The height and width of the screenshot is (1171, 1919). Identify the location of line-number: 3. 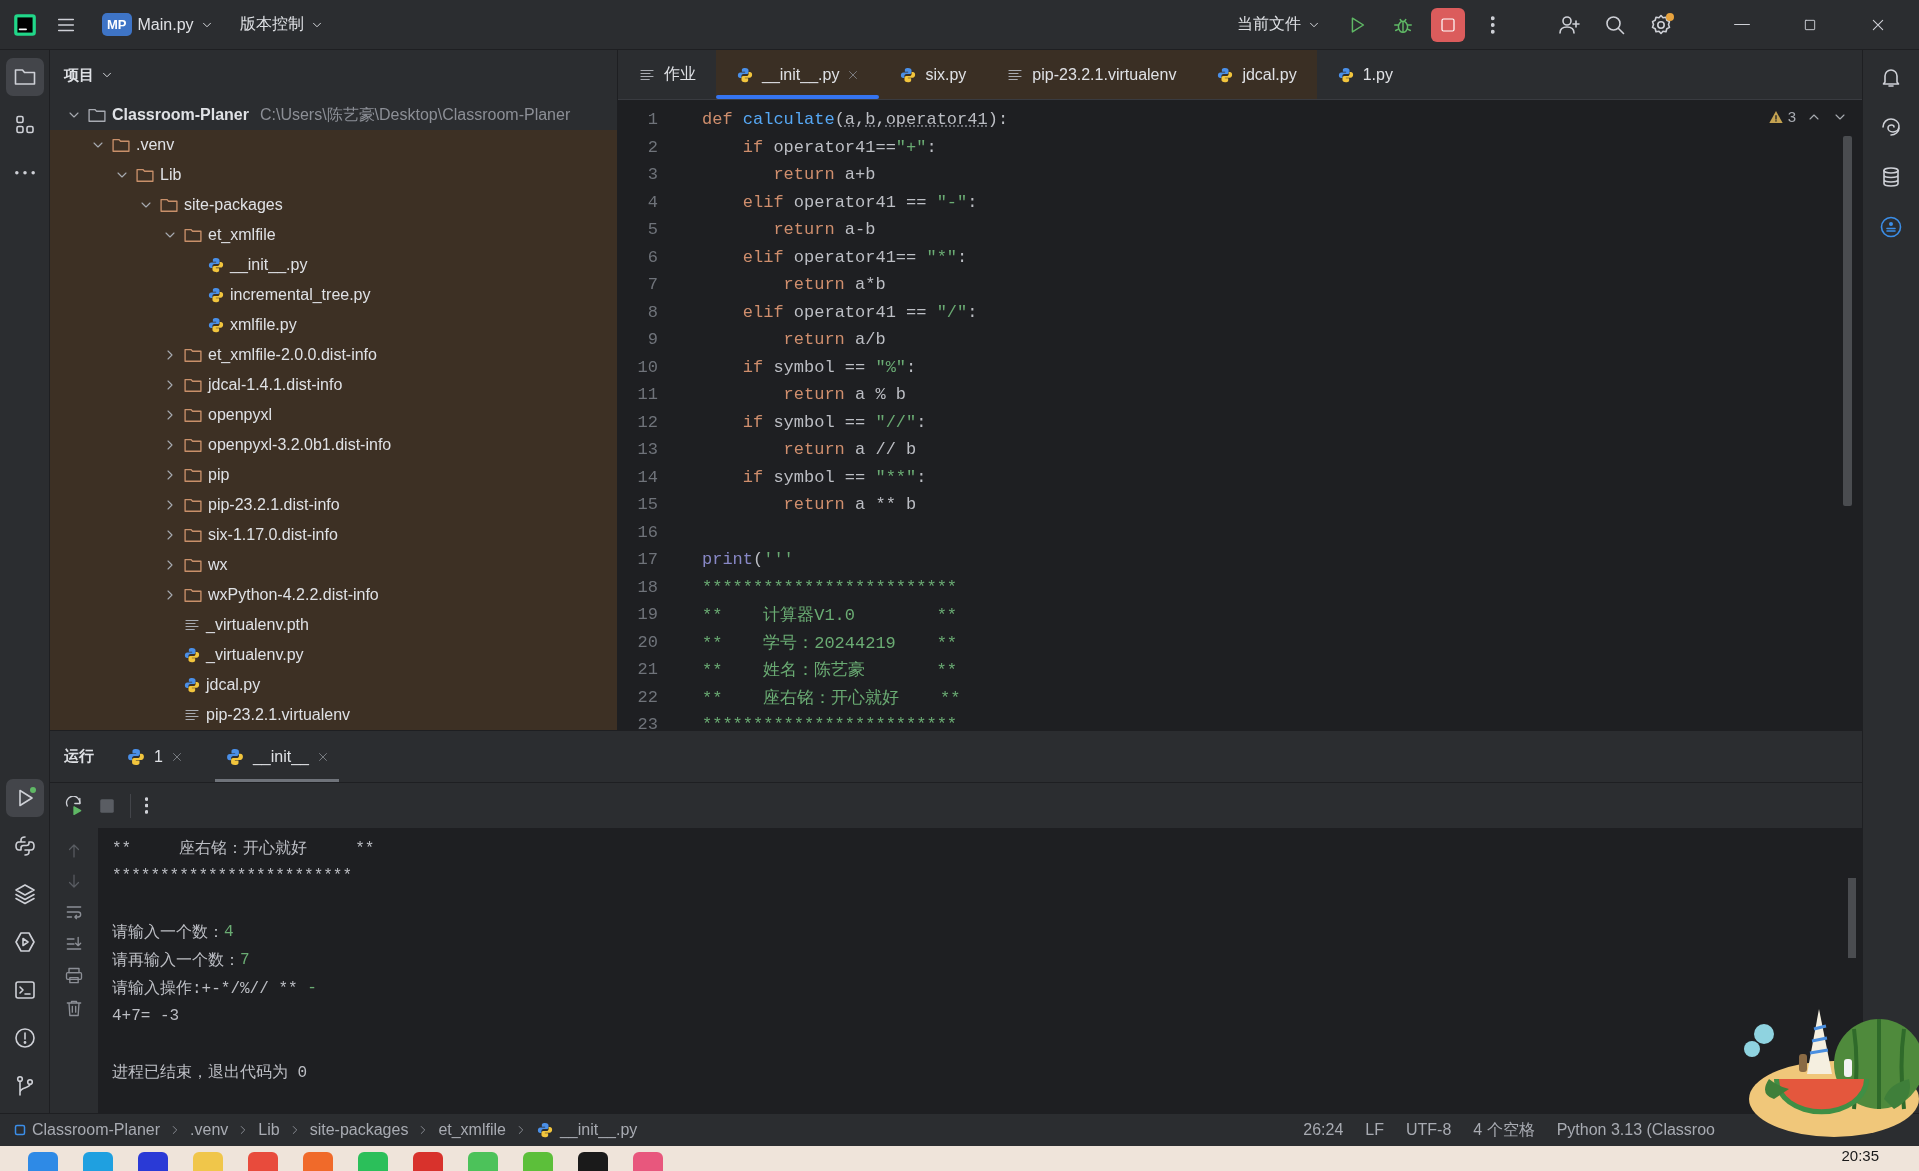
(652, 175).